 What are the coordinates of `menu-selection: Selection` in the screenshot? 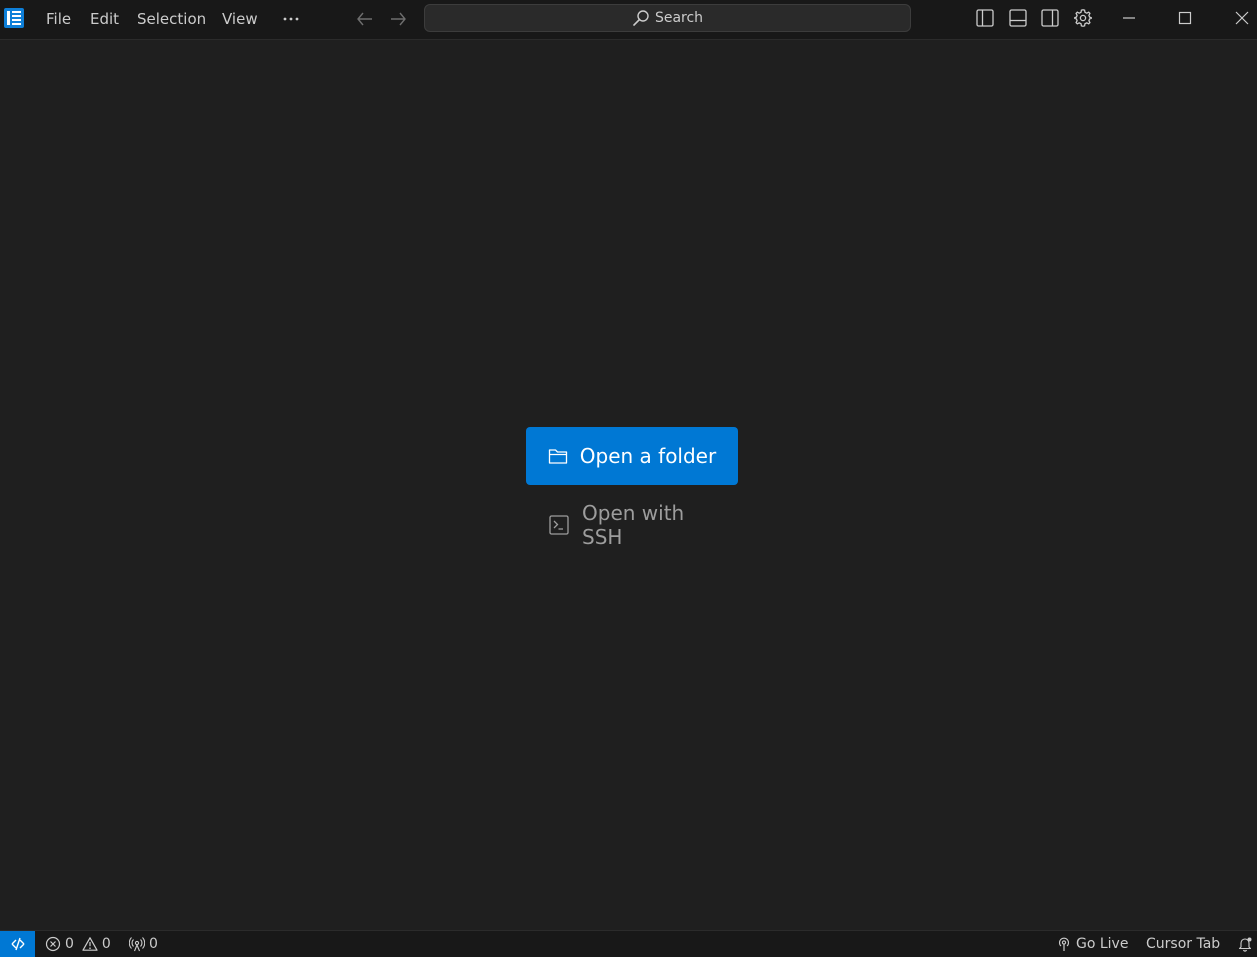 It's located at (171, 20).